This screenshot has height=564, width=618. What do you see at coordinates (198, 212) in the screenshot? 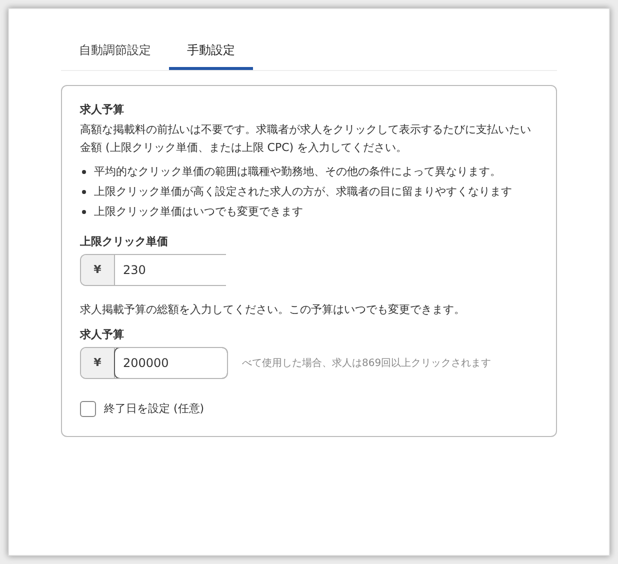
I see `bullet-text: 上限クリック単価はいつでも変更できます` at bounding box center [198, 212].